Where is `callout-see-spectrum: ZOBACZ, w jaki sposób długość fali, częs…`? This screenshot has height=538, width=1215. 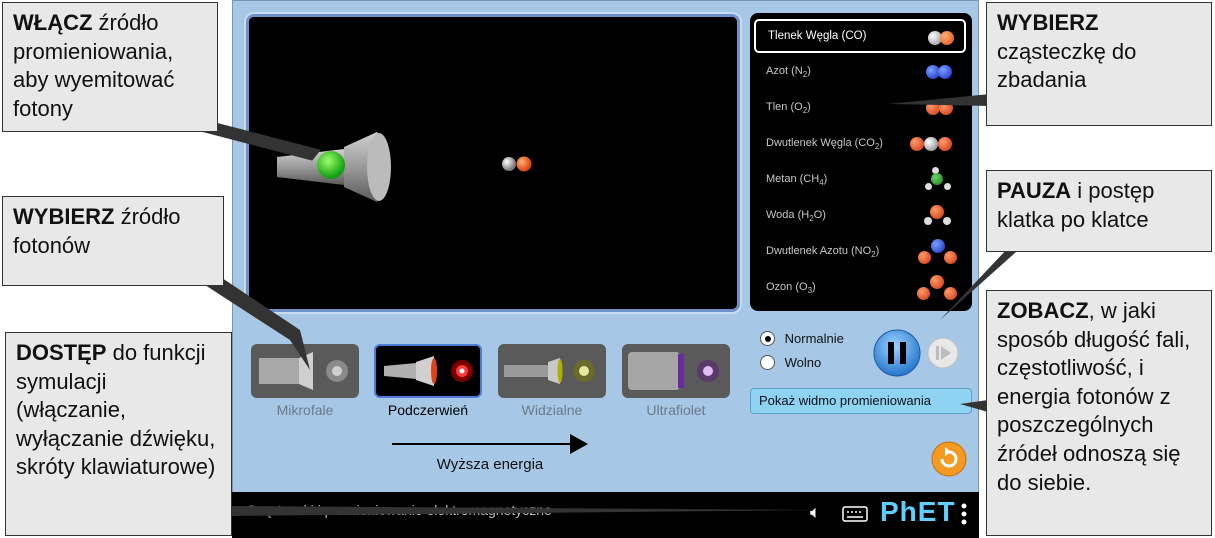 callout-see-spectrum: ZOBACZ, w jaki sposób długość fali, częs… is located at coordinates (1099, 413).